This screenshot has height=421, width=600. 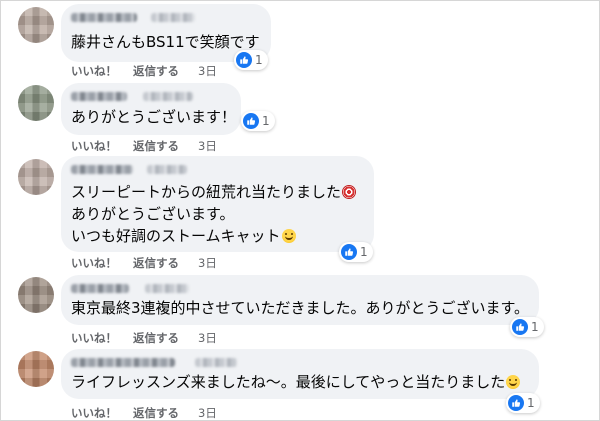 I want to click on comment-bubble: ありがとうございます！, so click(x=151, y=109).